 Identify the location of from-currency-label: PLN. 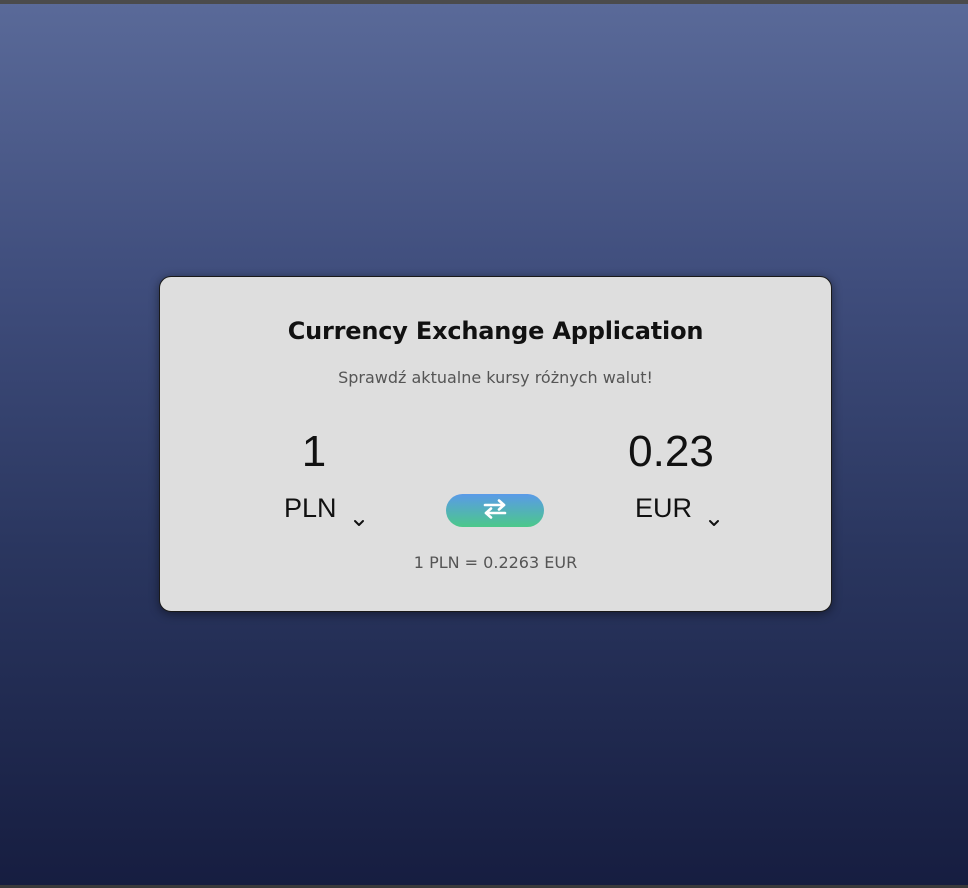
(310, 507).